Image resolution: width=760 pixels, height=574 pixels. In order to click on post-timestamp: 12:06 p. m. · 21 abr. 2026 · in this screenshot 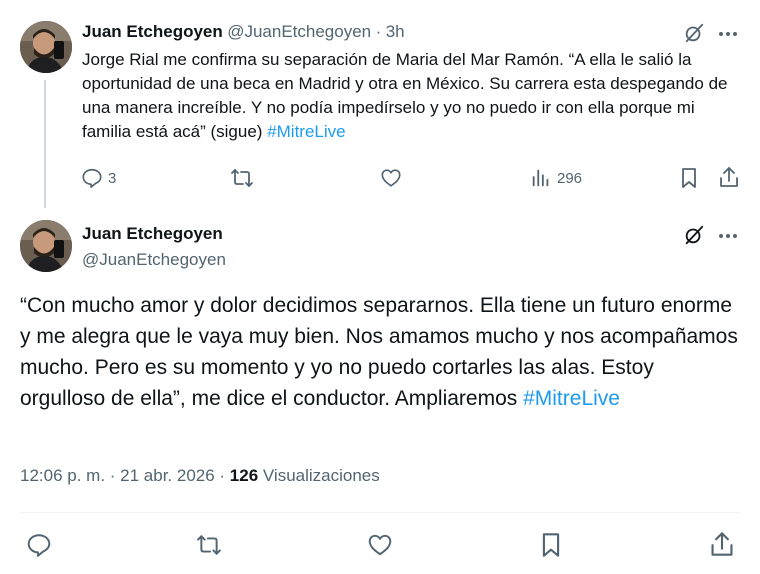, I will do `click(125, 475)`.